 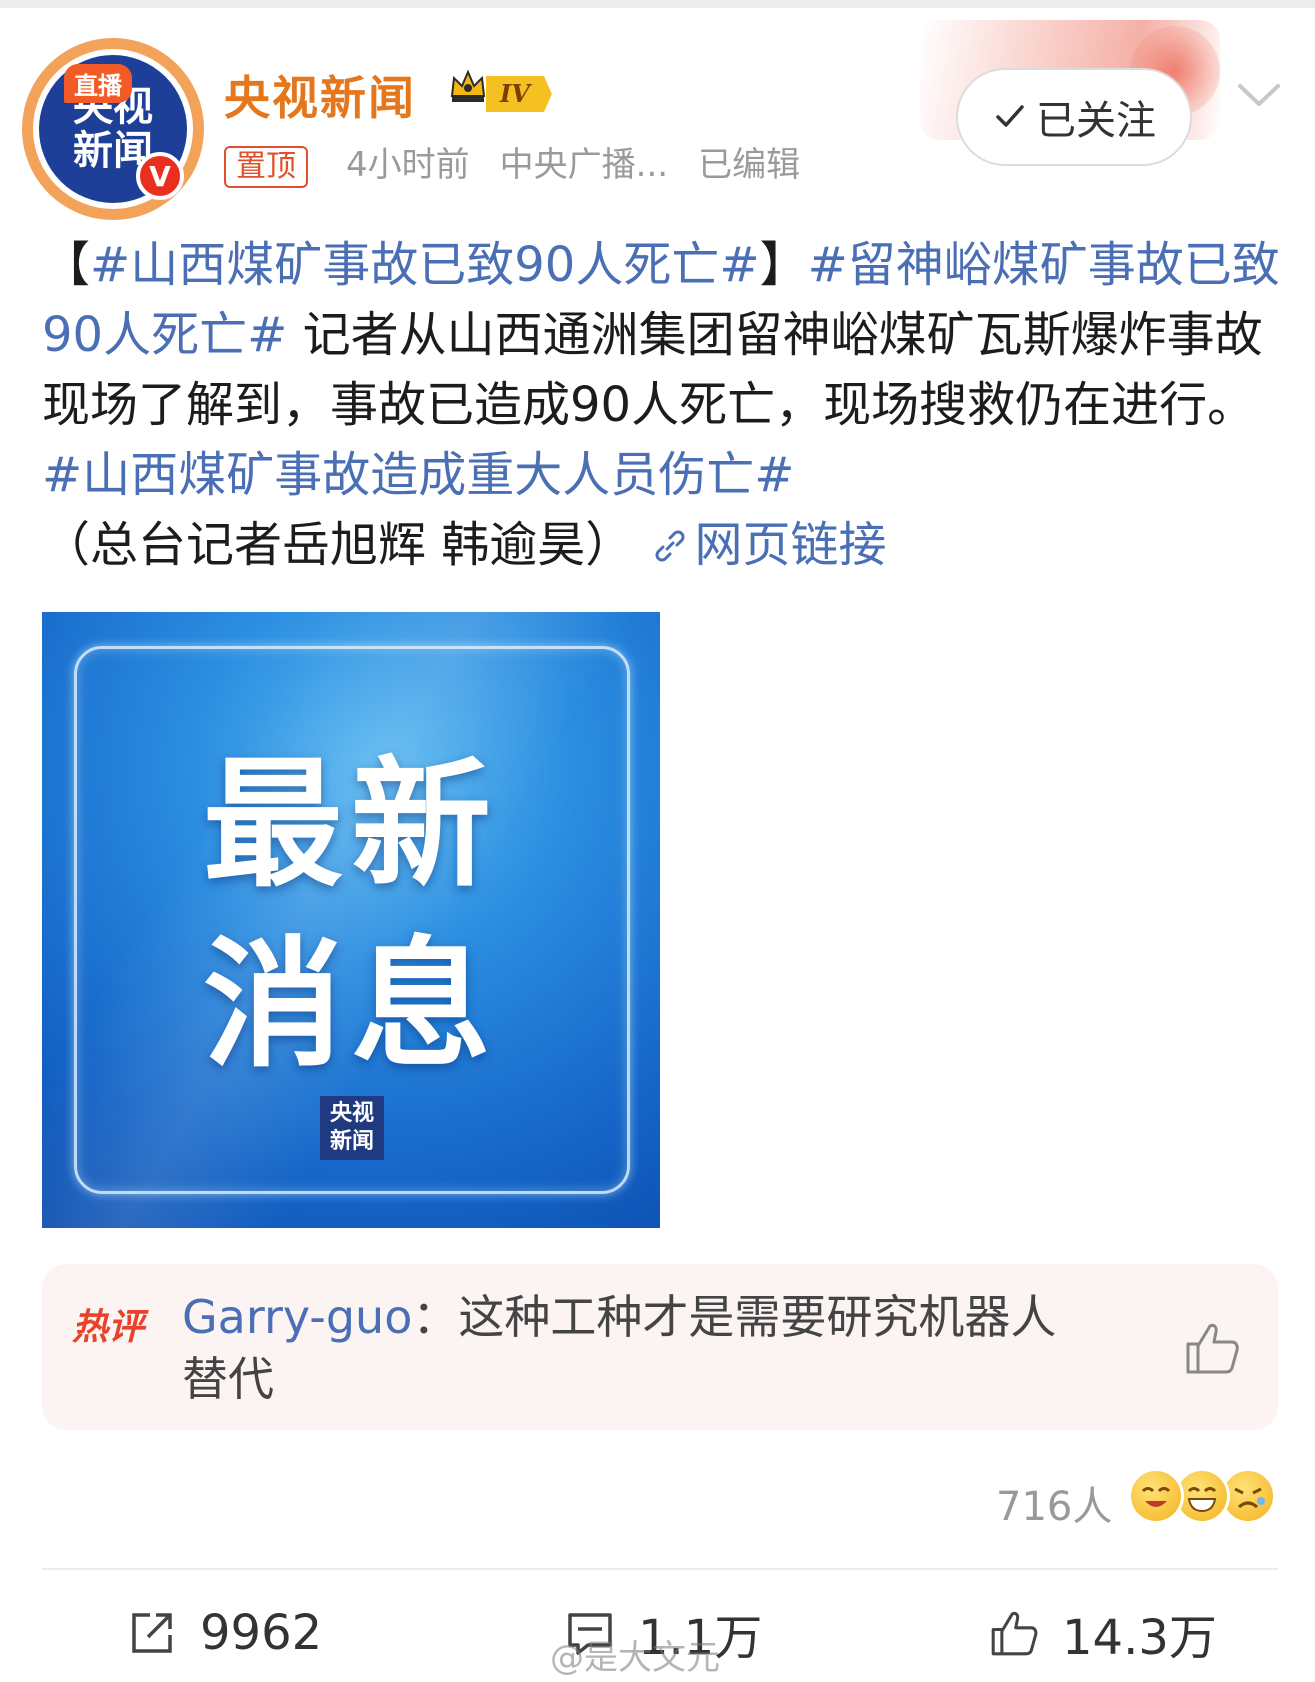 I want to click on bracket-close: 】, so click(x=783, y=265).